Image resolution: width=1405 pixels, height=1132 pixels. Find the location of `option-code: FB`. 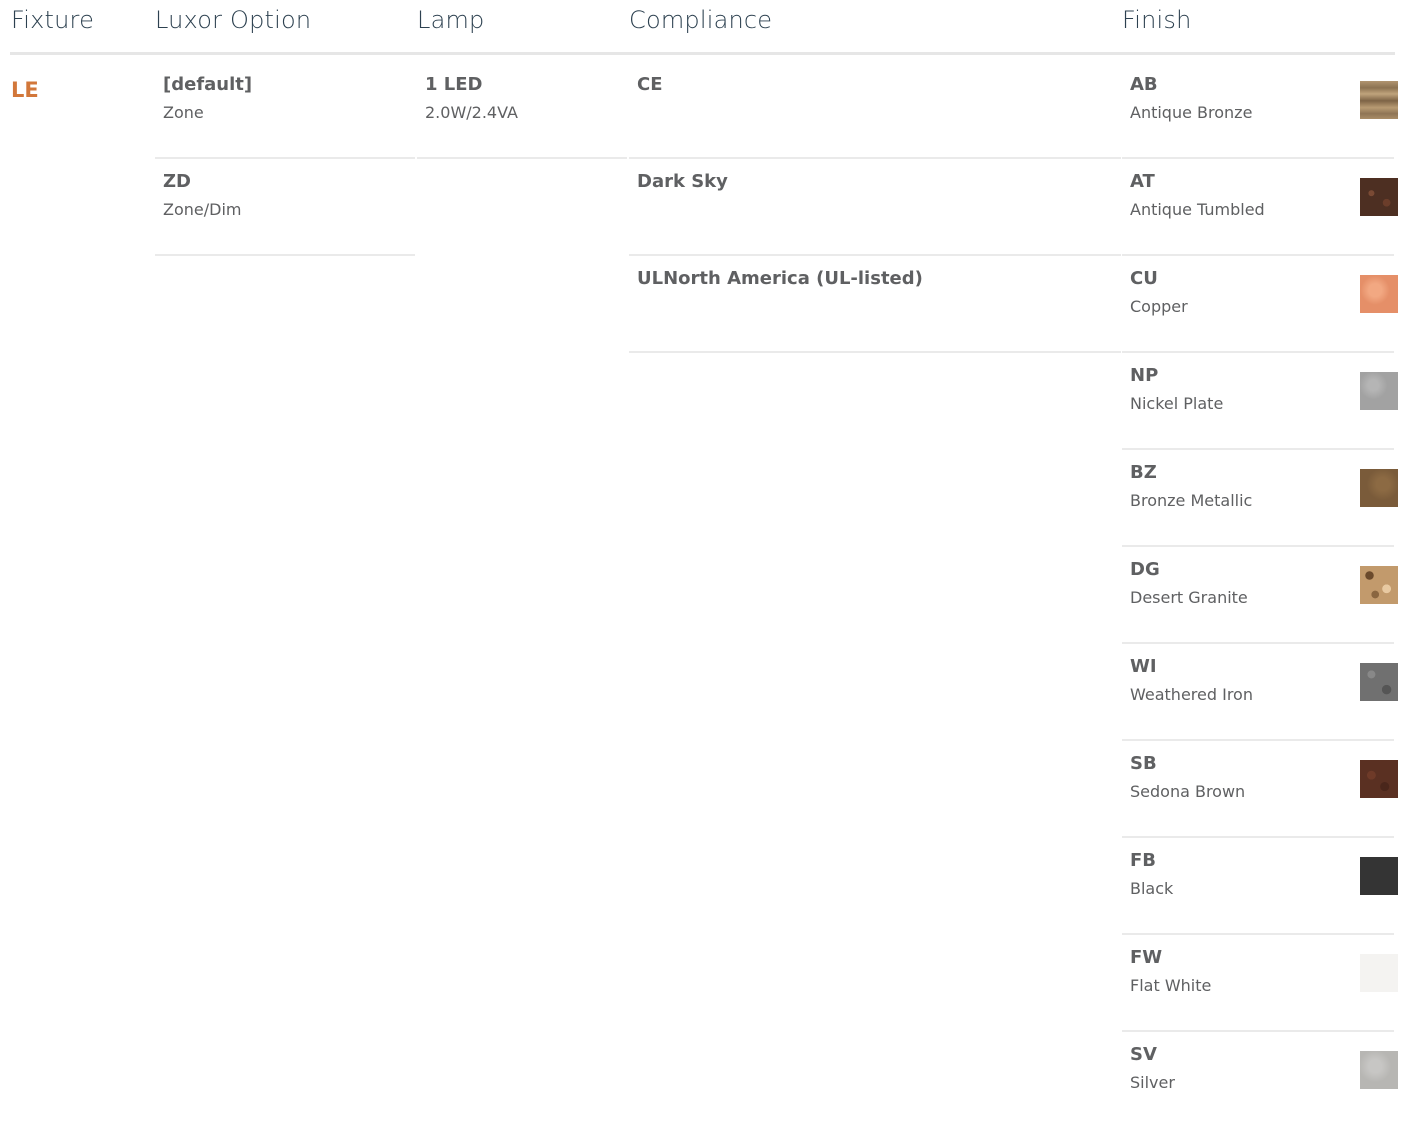

option-code: FB is located at coordinates (1143, 860).